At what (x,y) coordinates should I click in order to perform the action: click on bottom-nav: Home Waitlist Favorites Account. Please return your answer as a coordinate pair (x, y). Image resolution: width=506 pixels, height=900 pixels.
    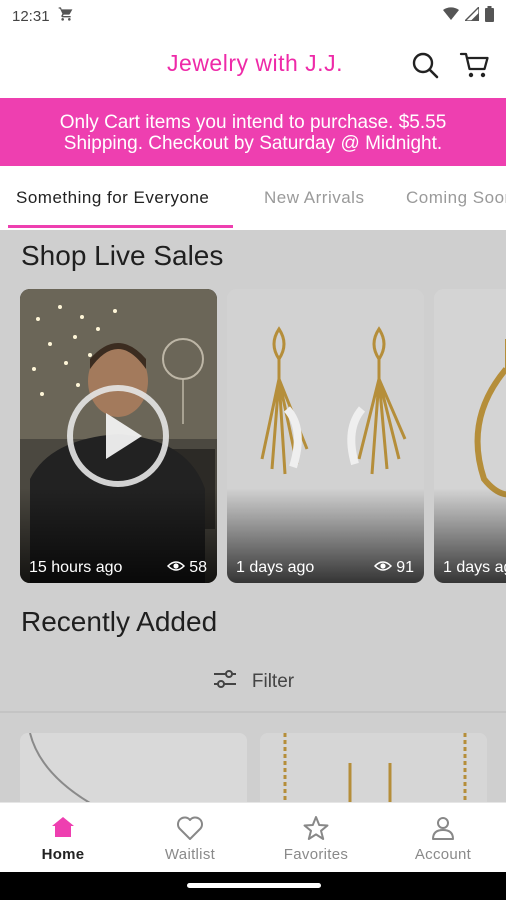
    Looking at the image, I should click on (253, 837).